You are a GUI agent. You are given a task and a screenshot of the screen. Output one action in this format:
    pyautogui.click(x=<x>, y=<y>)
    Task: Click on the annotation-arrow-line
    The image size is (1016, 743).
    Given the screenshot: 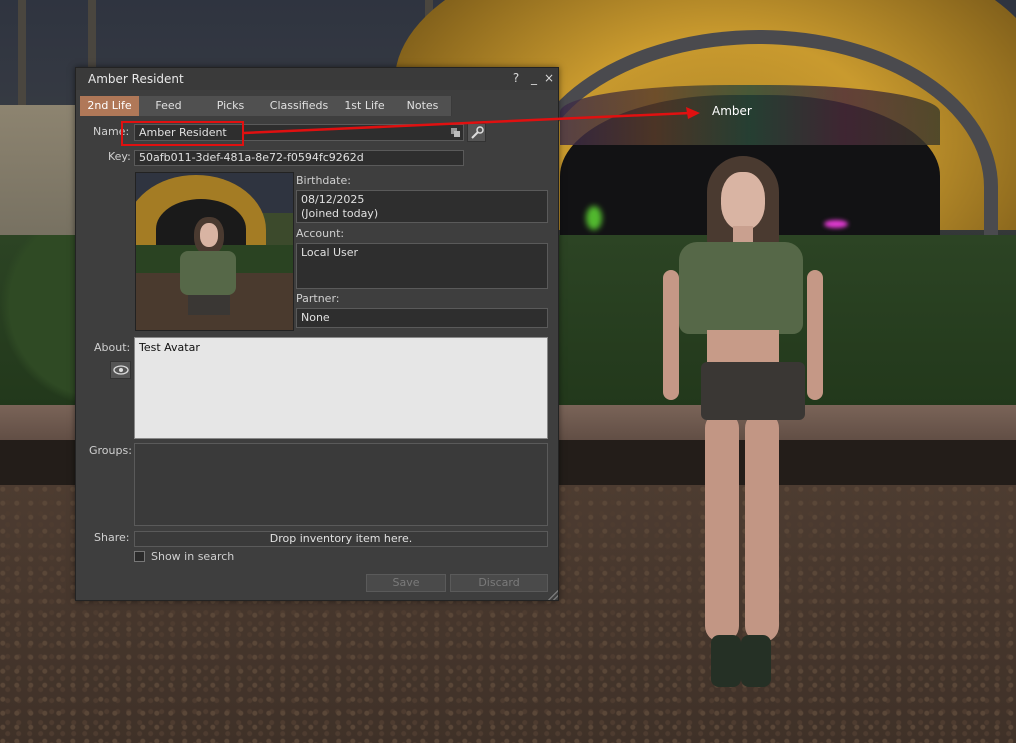 What is the action you would take?
    pyautogui.click(x=467, y=123)
    